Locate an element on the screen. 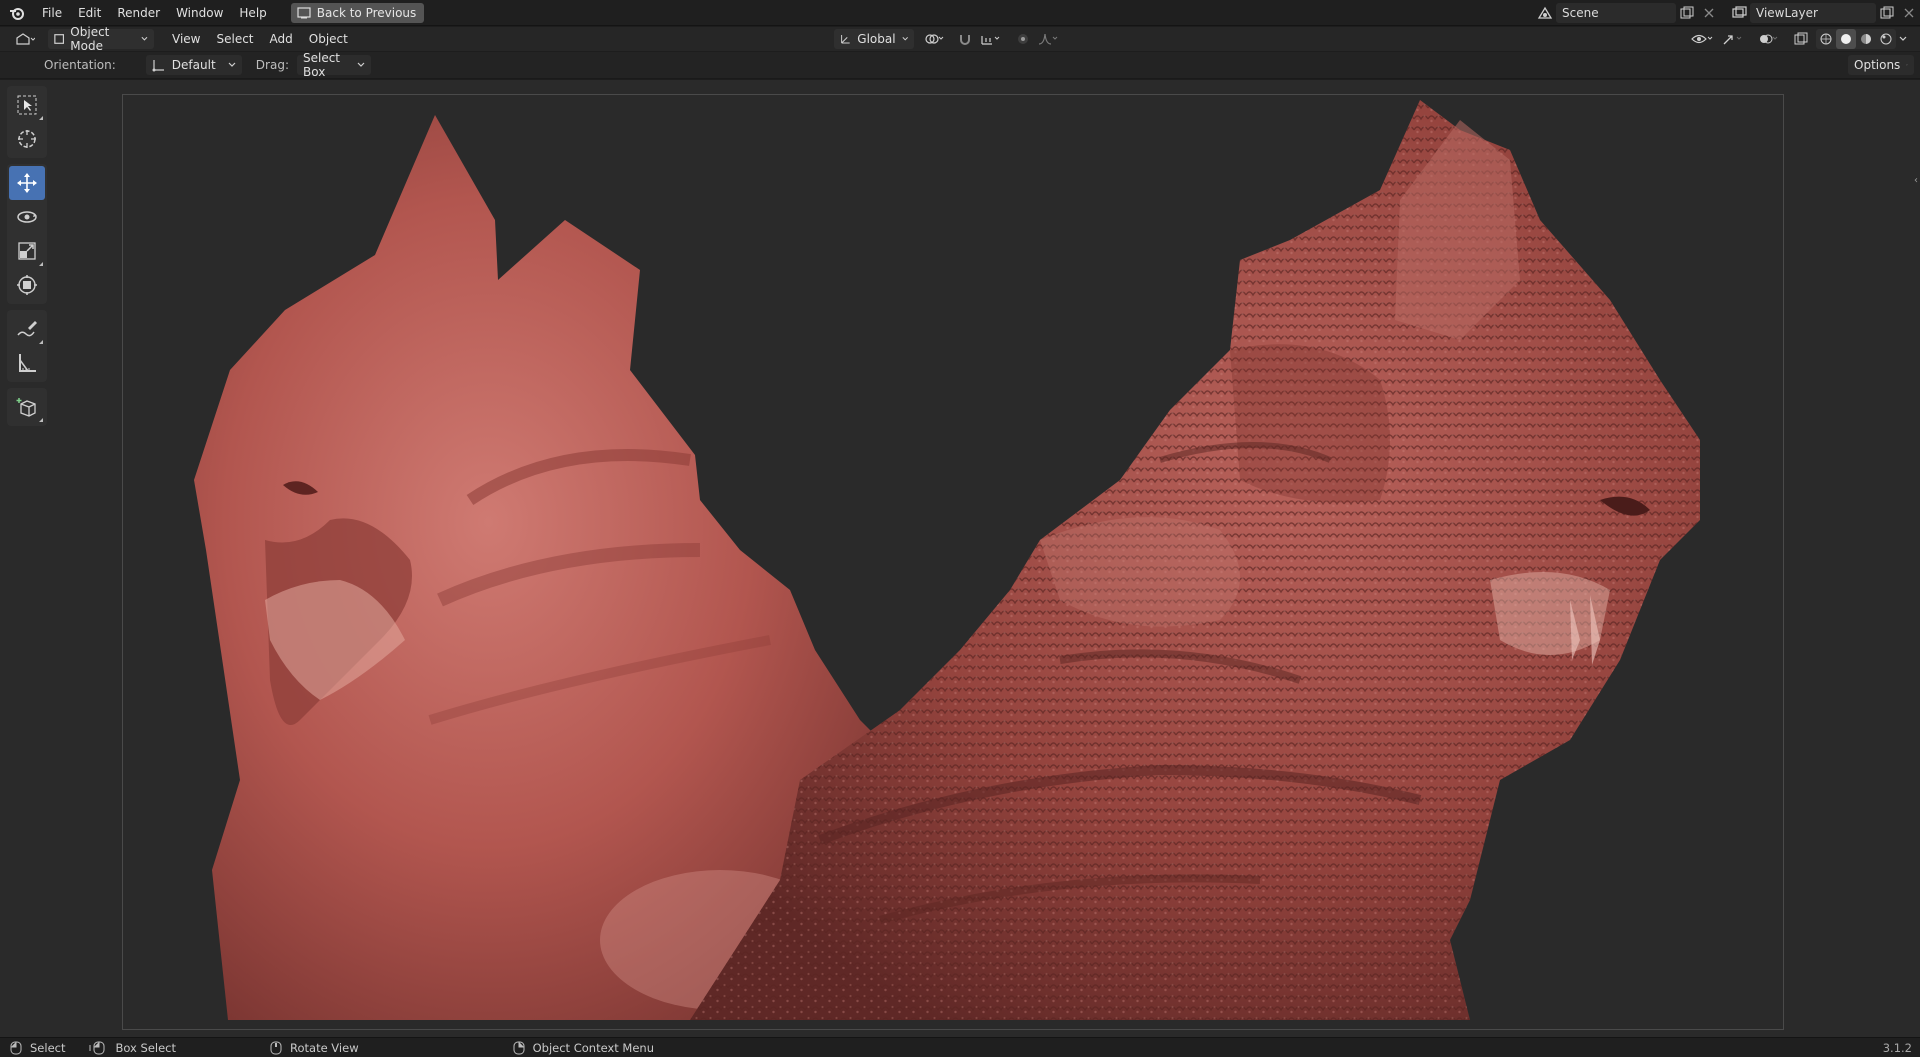 The image size is (1920, 1057). drag-dropdown: Select Box is located at coordinates (333, 65).